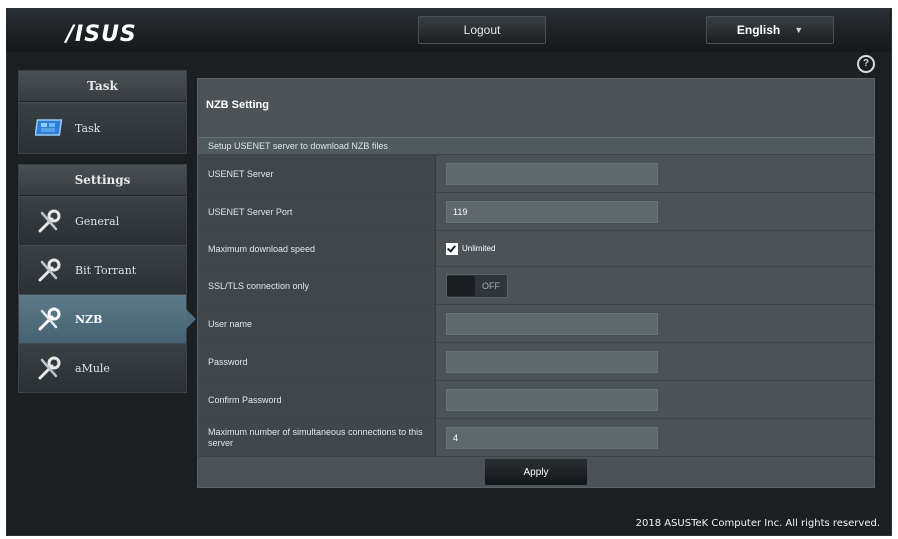 This screenshot has height=539, width=898. I want to click on sidebar-item-nzb: NZB, so click(107, 318).